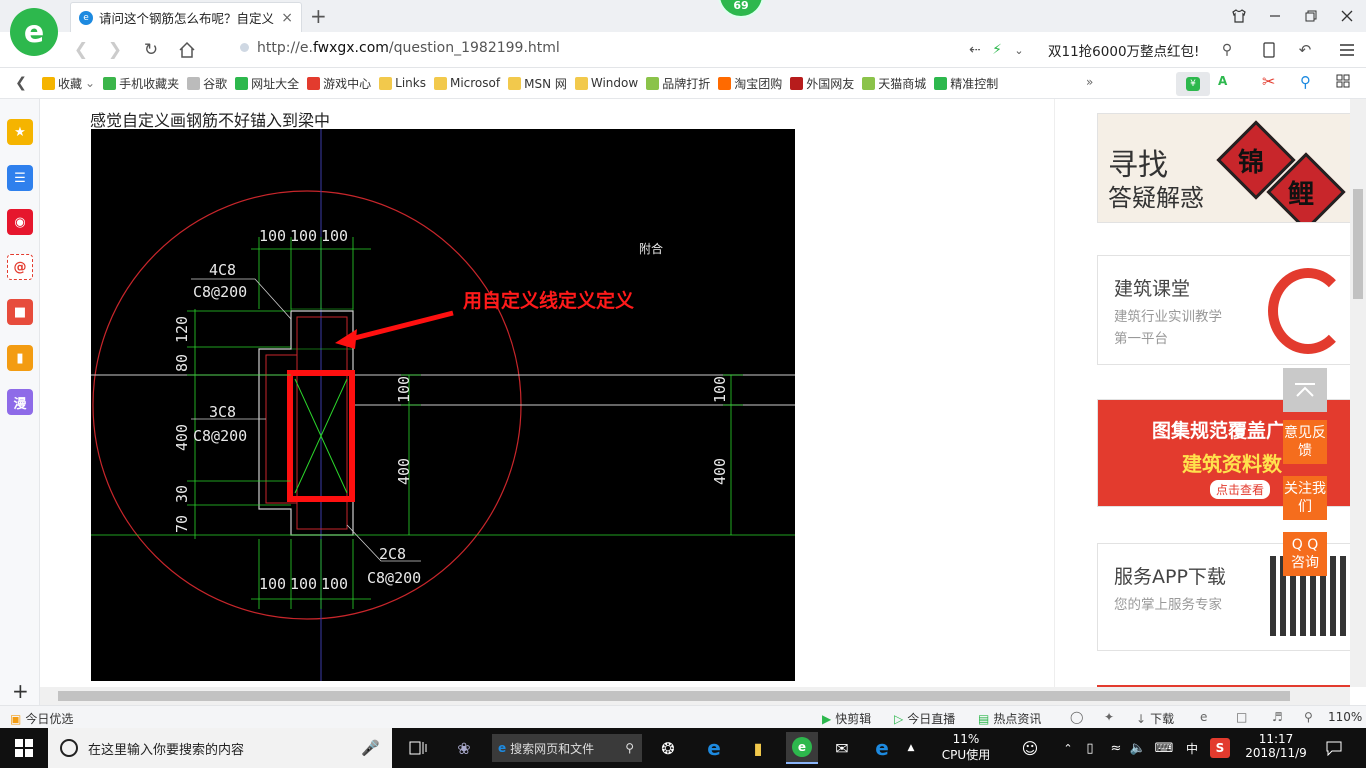  I want to click on quick-edit-item: ▶ 快剪辑, so click(846, 718).